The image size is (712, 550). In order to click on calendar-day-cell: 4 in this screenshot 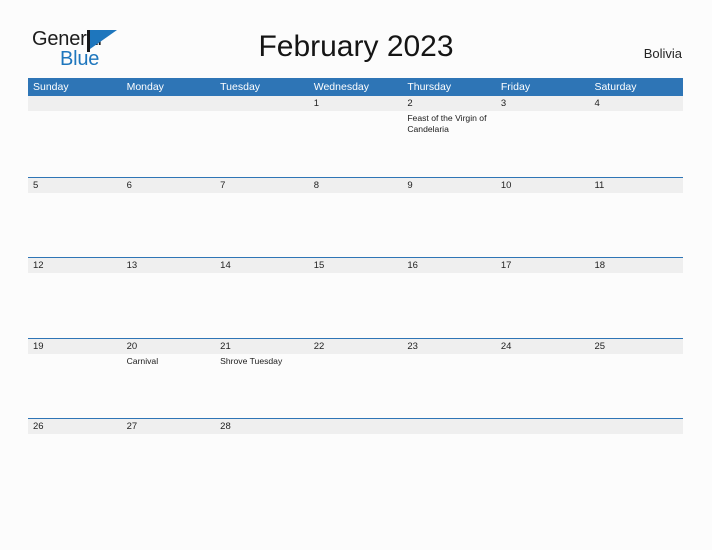, I will do `click(636, 136)`.